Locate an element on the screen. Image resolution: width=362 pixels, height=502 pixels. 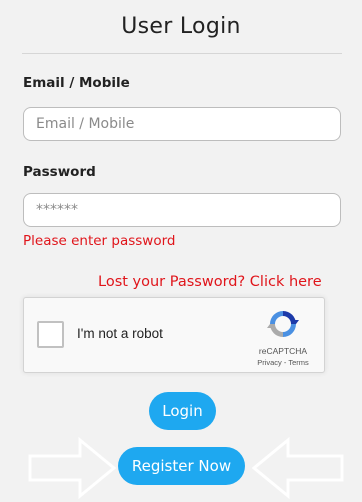
login-button: Login is located at coordinates (182, 411).